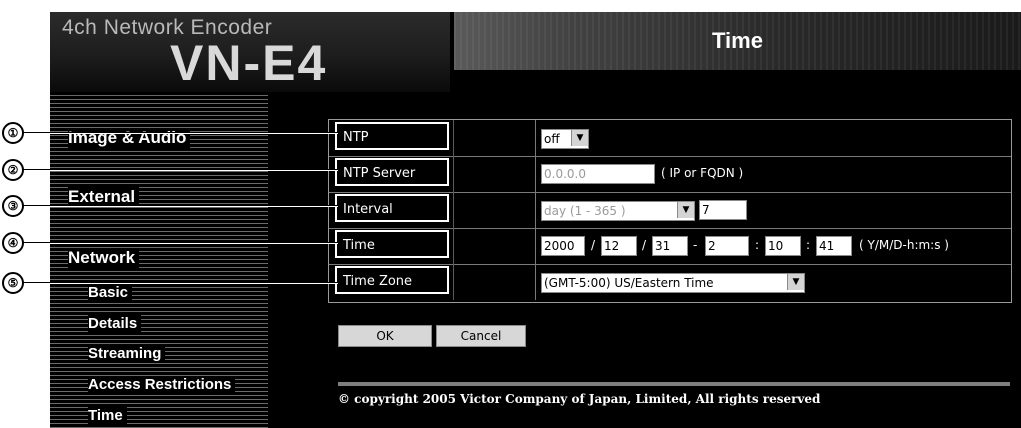  I want to click on time-label: Time, so click(392, 244).